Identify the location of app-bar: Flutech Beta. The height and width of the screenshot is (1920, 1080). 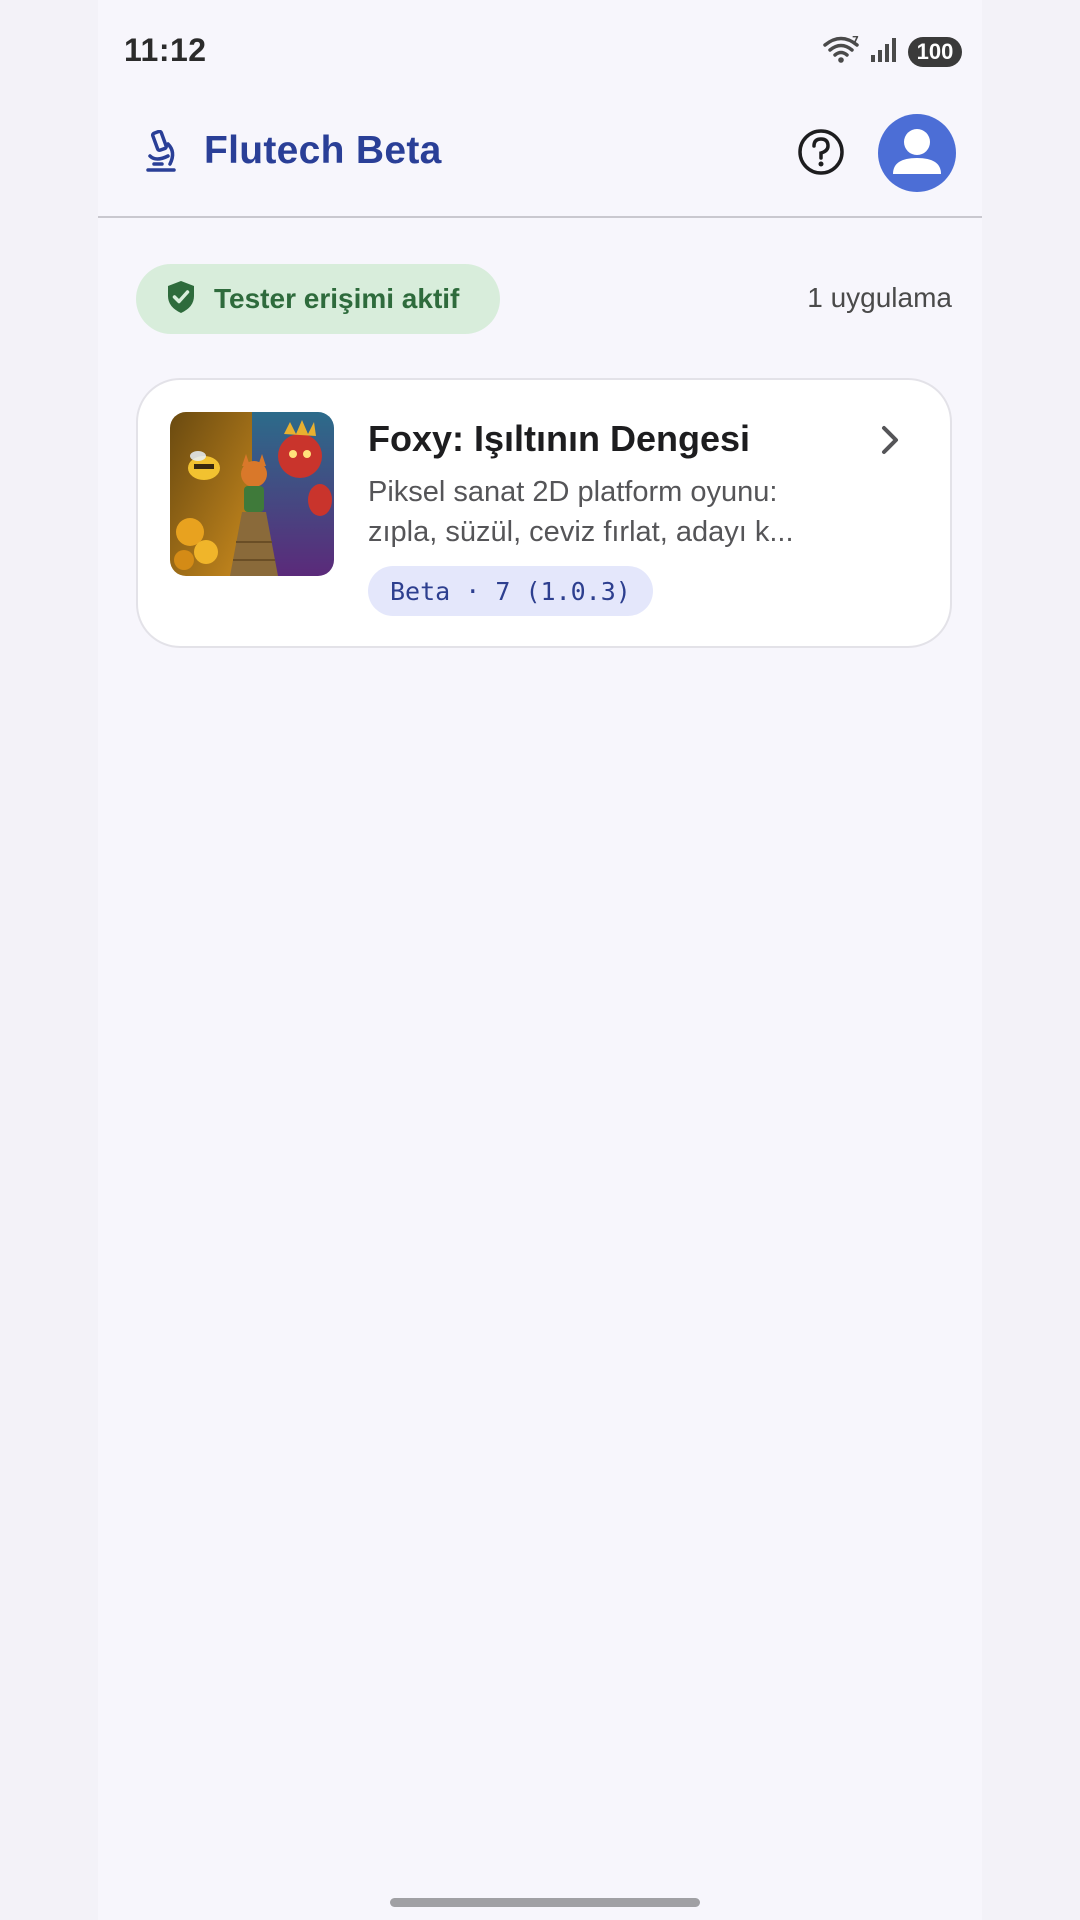
(540, 159).